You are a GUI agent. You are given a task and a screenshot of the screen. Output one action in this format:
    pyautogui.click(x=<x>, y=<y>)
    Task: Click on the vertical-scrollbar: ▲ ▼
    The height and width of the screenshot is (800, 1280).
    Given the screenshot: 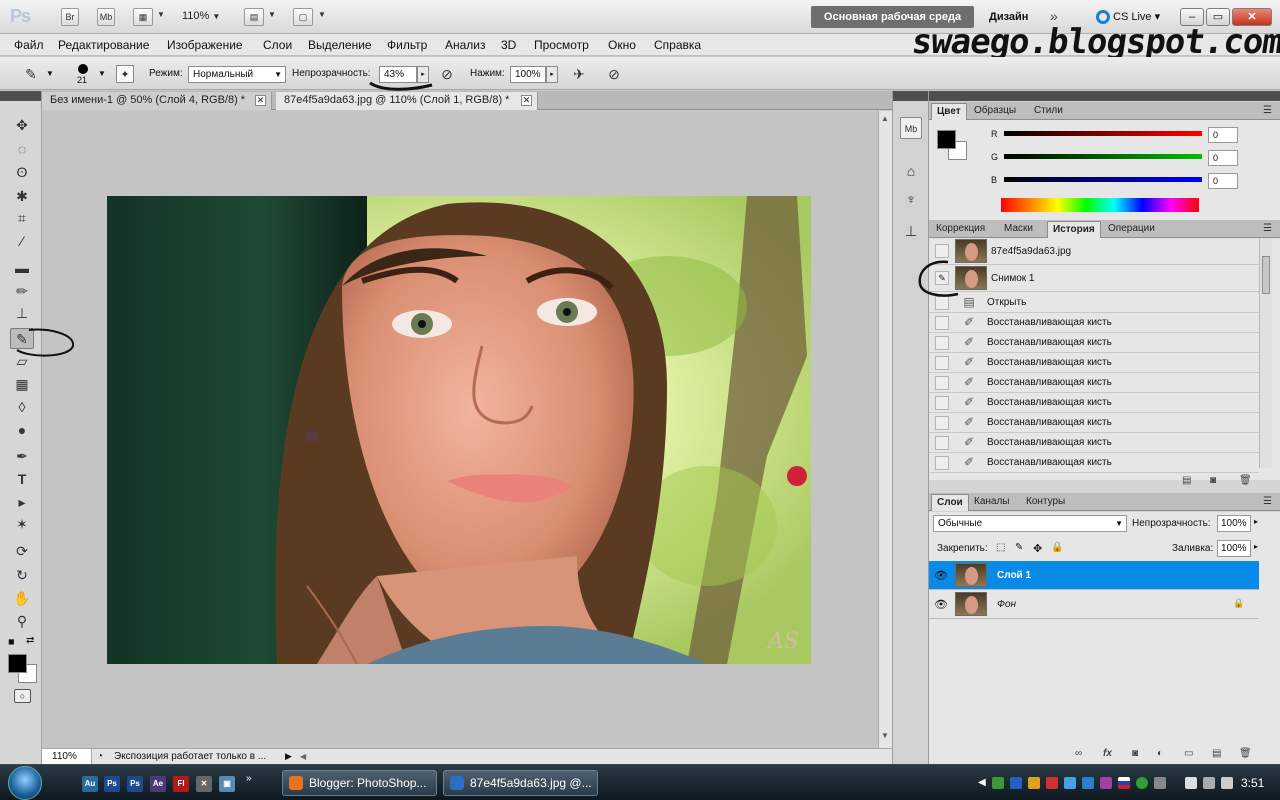 What is the action you would take?
    pyautogui.click(x=885, y=429)
    